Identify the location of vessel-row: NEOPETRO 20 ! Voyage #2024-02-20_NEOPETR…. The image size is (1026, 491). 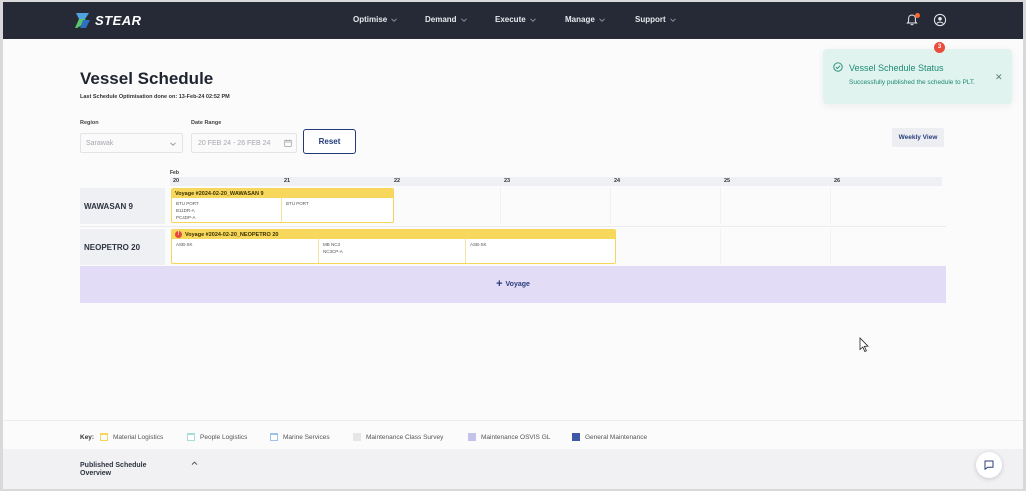
(513, 247).